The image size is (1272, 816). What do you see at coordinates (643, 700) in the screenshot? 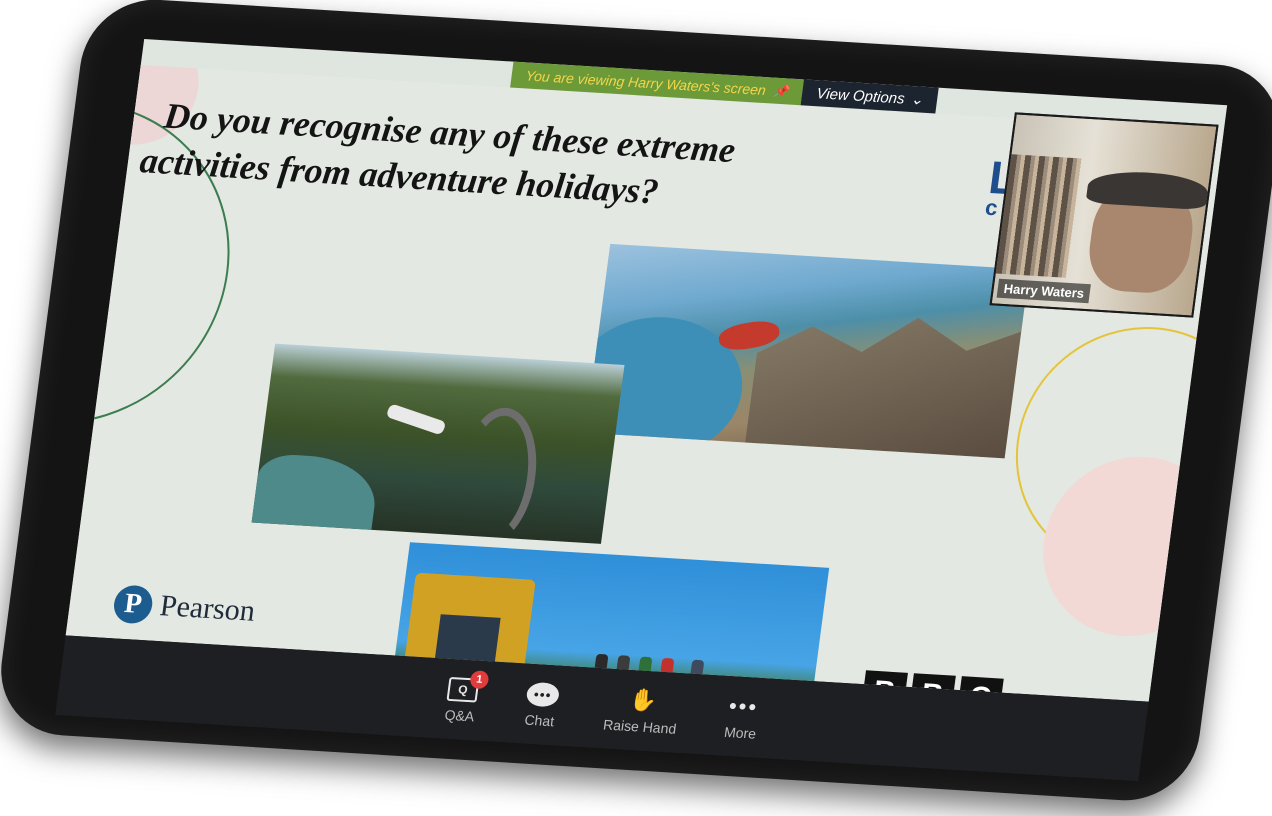
I see `raise-hand-icon: ✋` at bounding box center [643, 700].